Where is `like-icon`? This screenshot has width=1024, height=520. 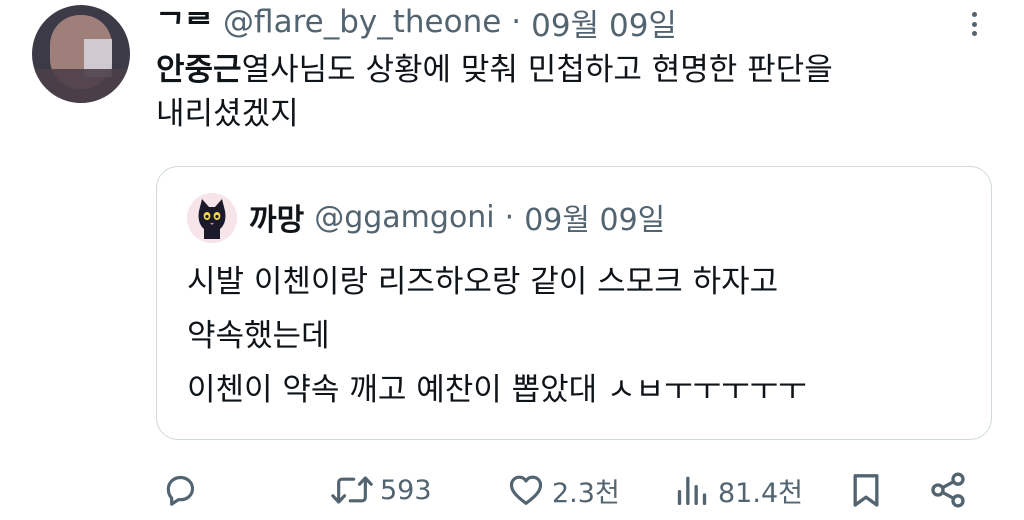
like-icon is located at coordinates (526, 490).